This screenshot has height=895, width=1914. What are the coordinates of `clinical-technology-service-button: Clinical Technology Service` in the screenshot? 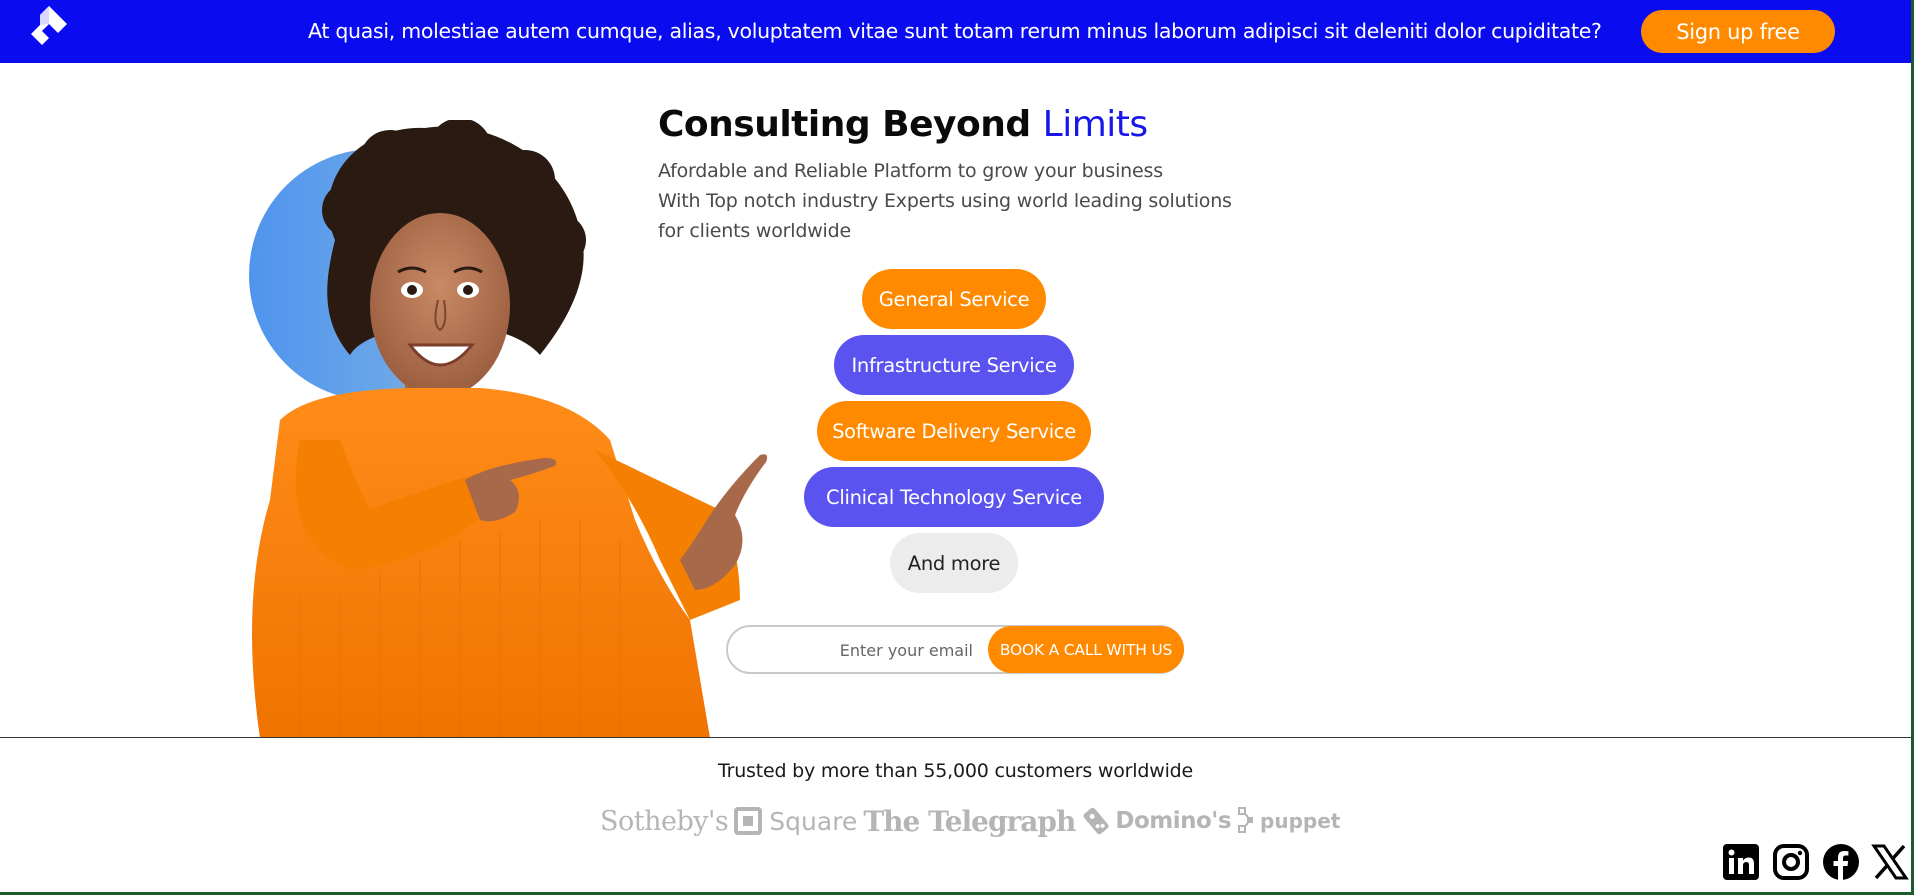 It's located at (954, 497).